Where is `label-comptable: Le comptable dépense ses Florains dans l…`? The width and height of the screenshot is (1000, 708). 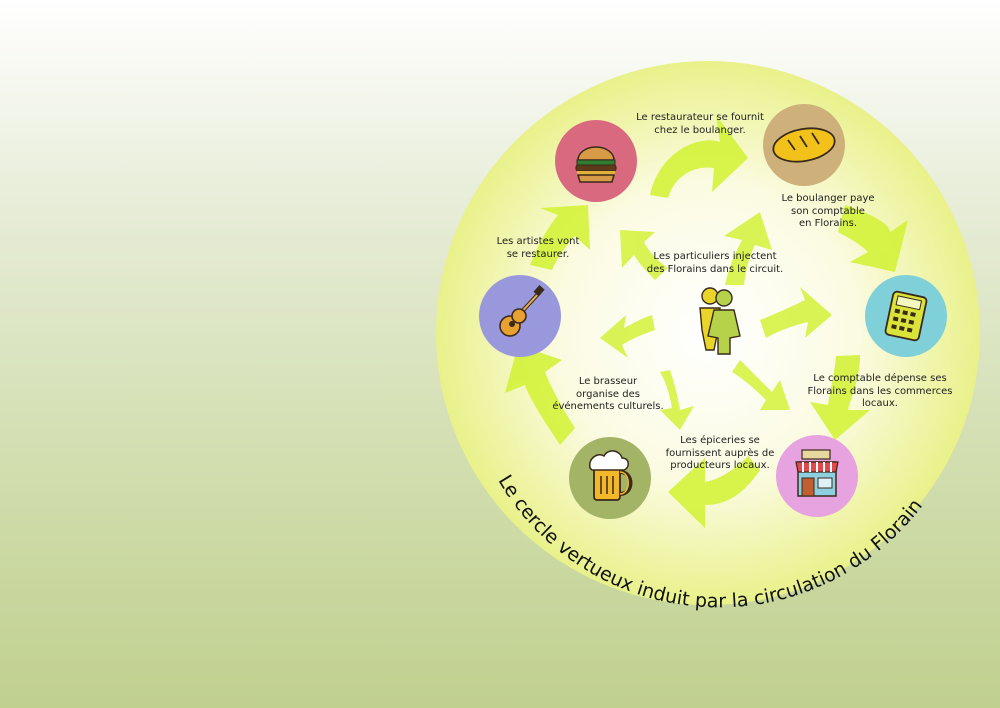 label-comptable: Le comptable dépense ses Florains dans l… is located at coordinates (880, 391).